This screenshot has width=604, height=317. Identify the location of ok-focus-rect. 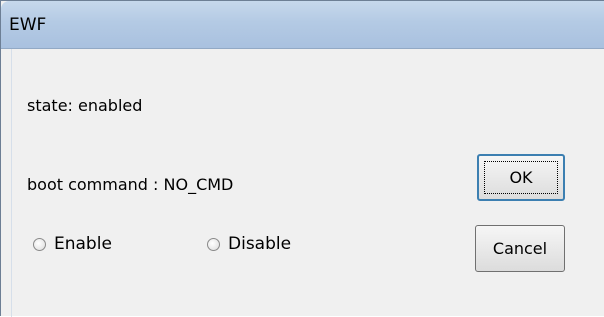
(521, 177).